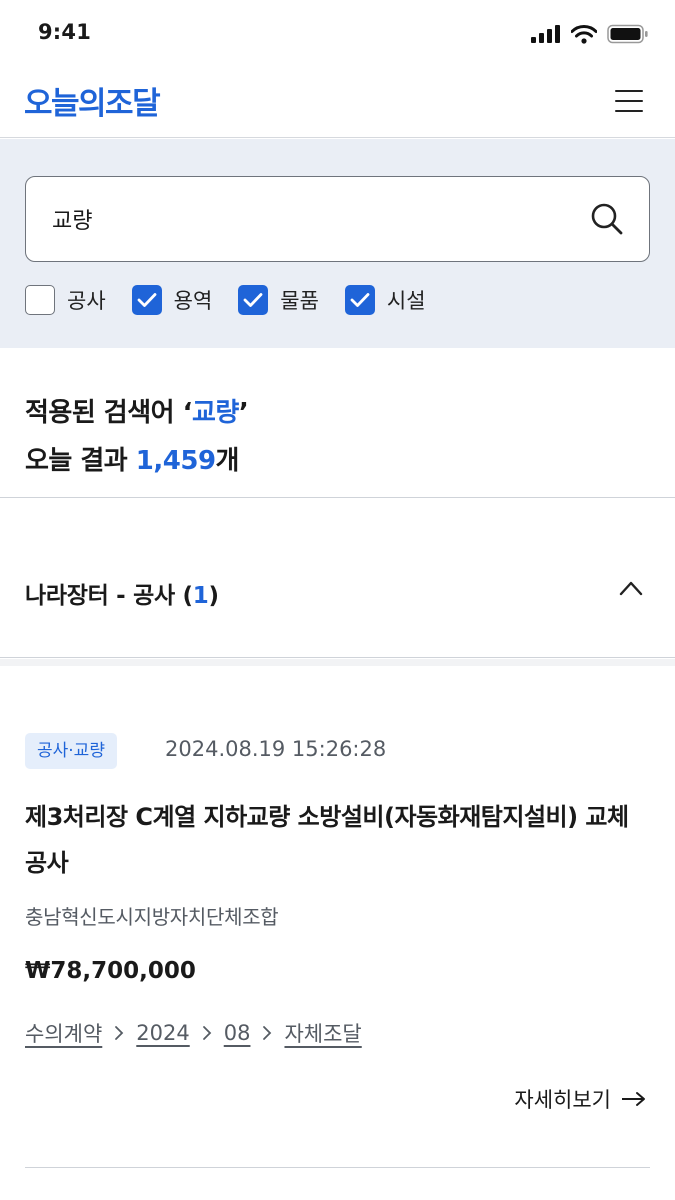 The height and width of the screenshot is (1200, 675). What do you see at coordinates (337, 103) in the screenshot?
I see `app-header: 오늘의조달` at bounding box center [337, 103].